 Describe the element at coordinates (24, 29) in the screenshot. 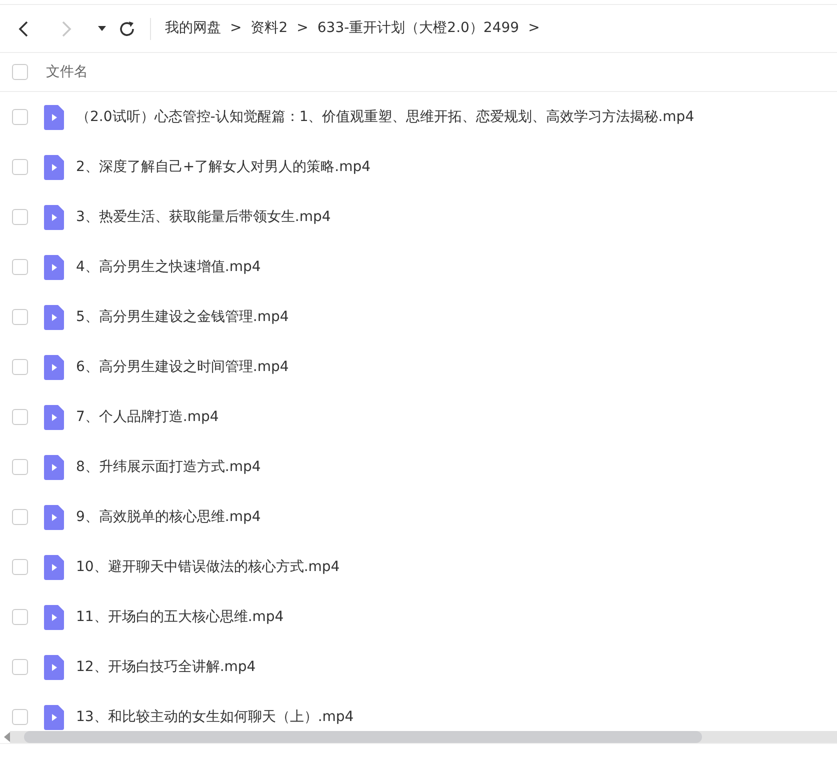

I see `chevron-left-icon` at that location.